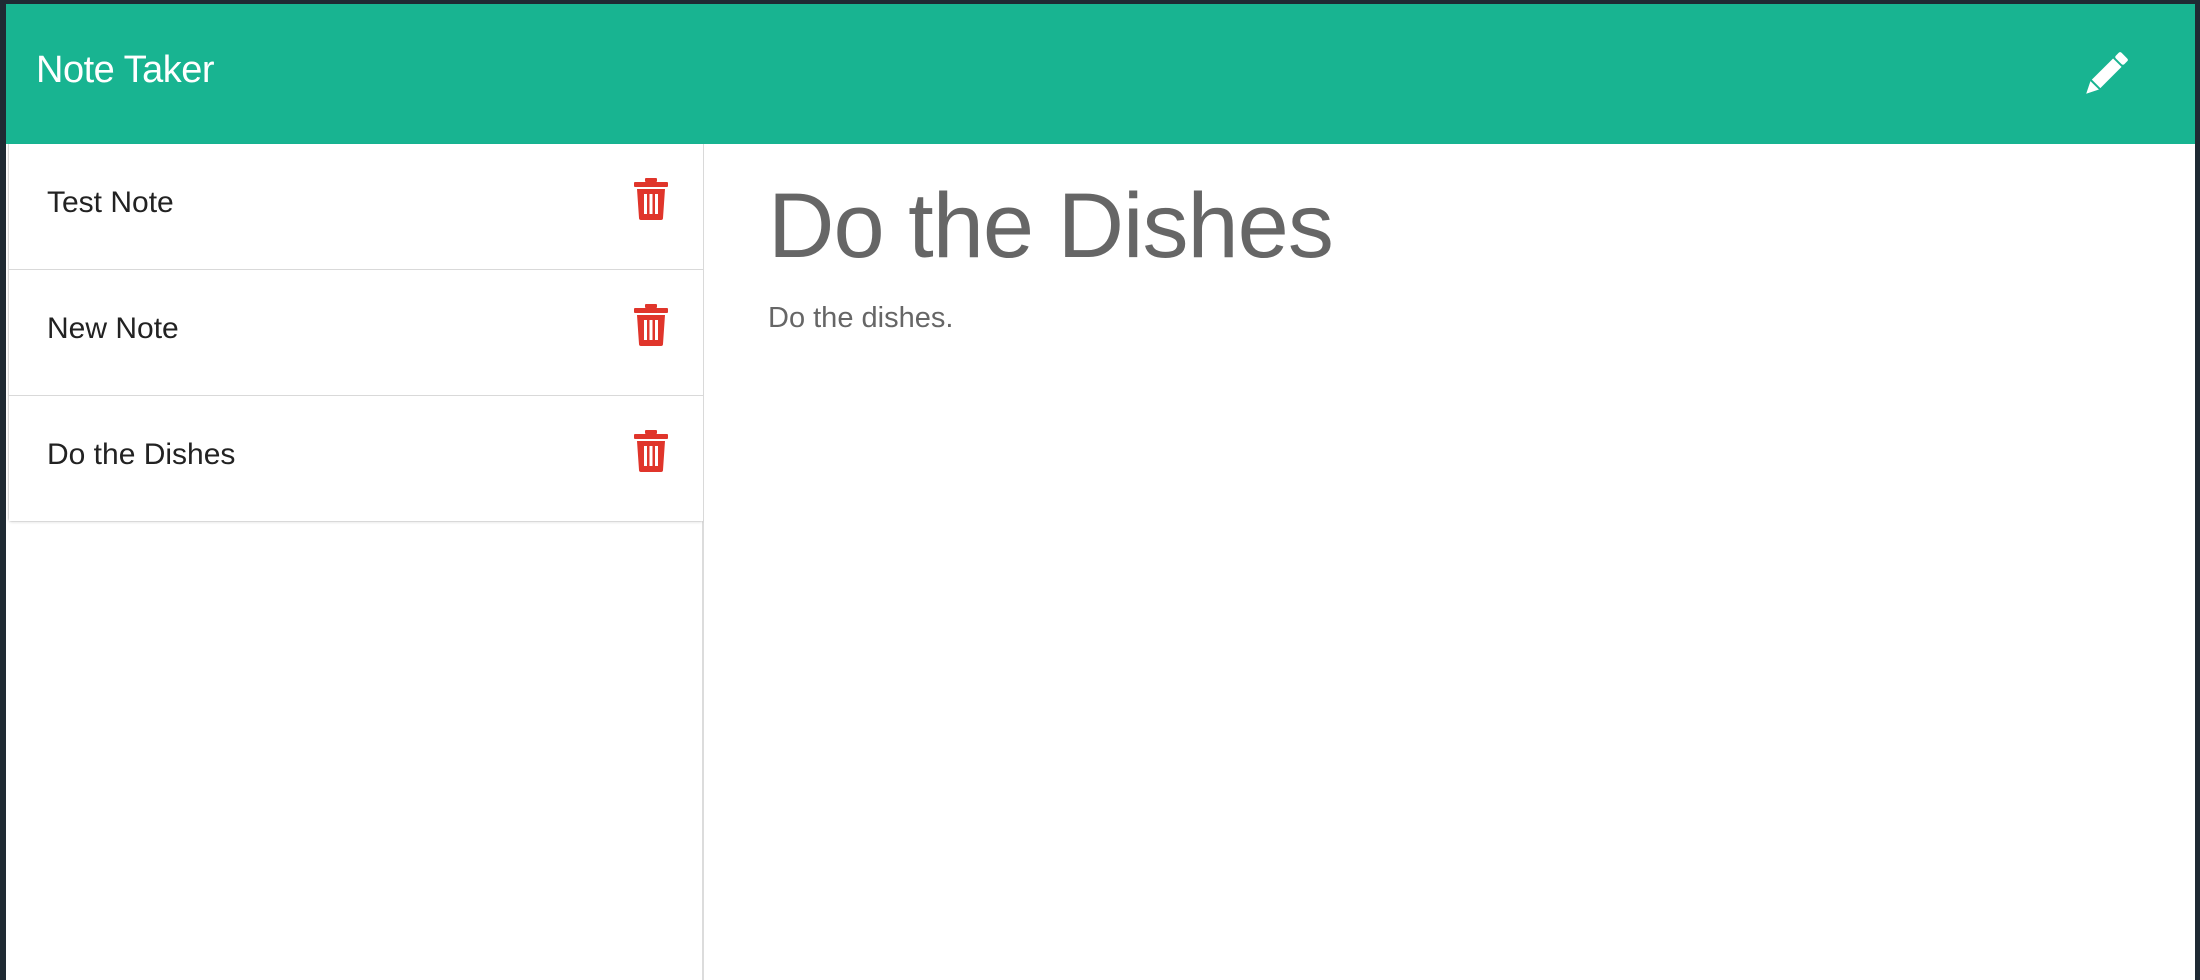 The height and width of the screenshot is (980, 2200). Describe the element at coordinates (1051, 226) in the screenshot. I see `note-title-display: Do the Dishes` at that location.